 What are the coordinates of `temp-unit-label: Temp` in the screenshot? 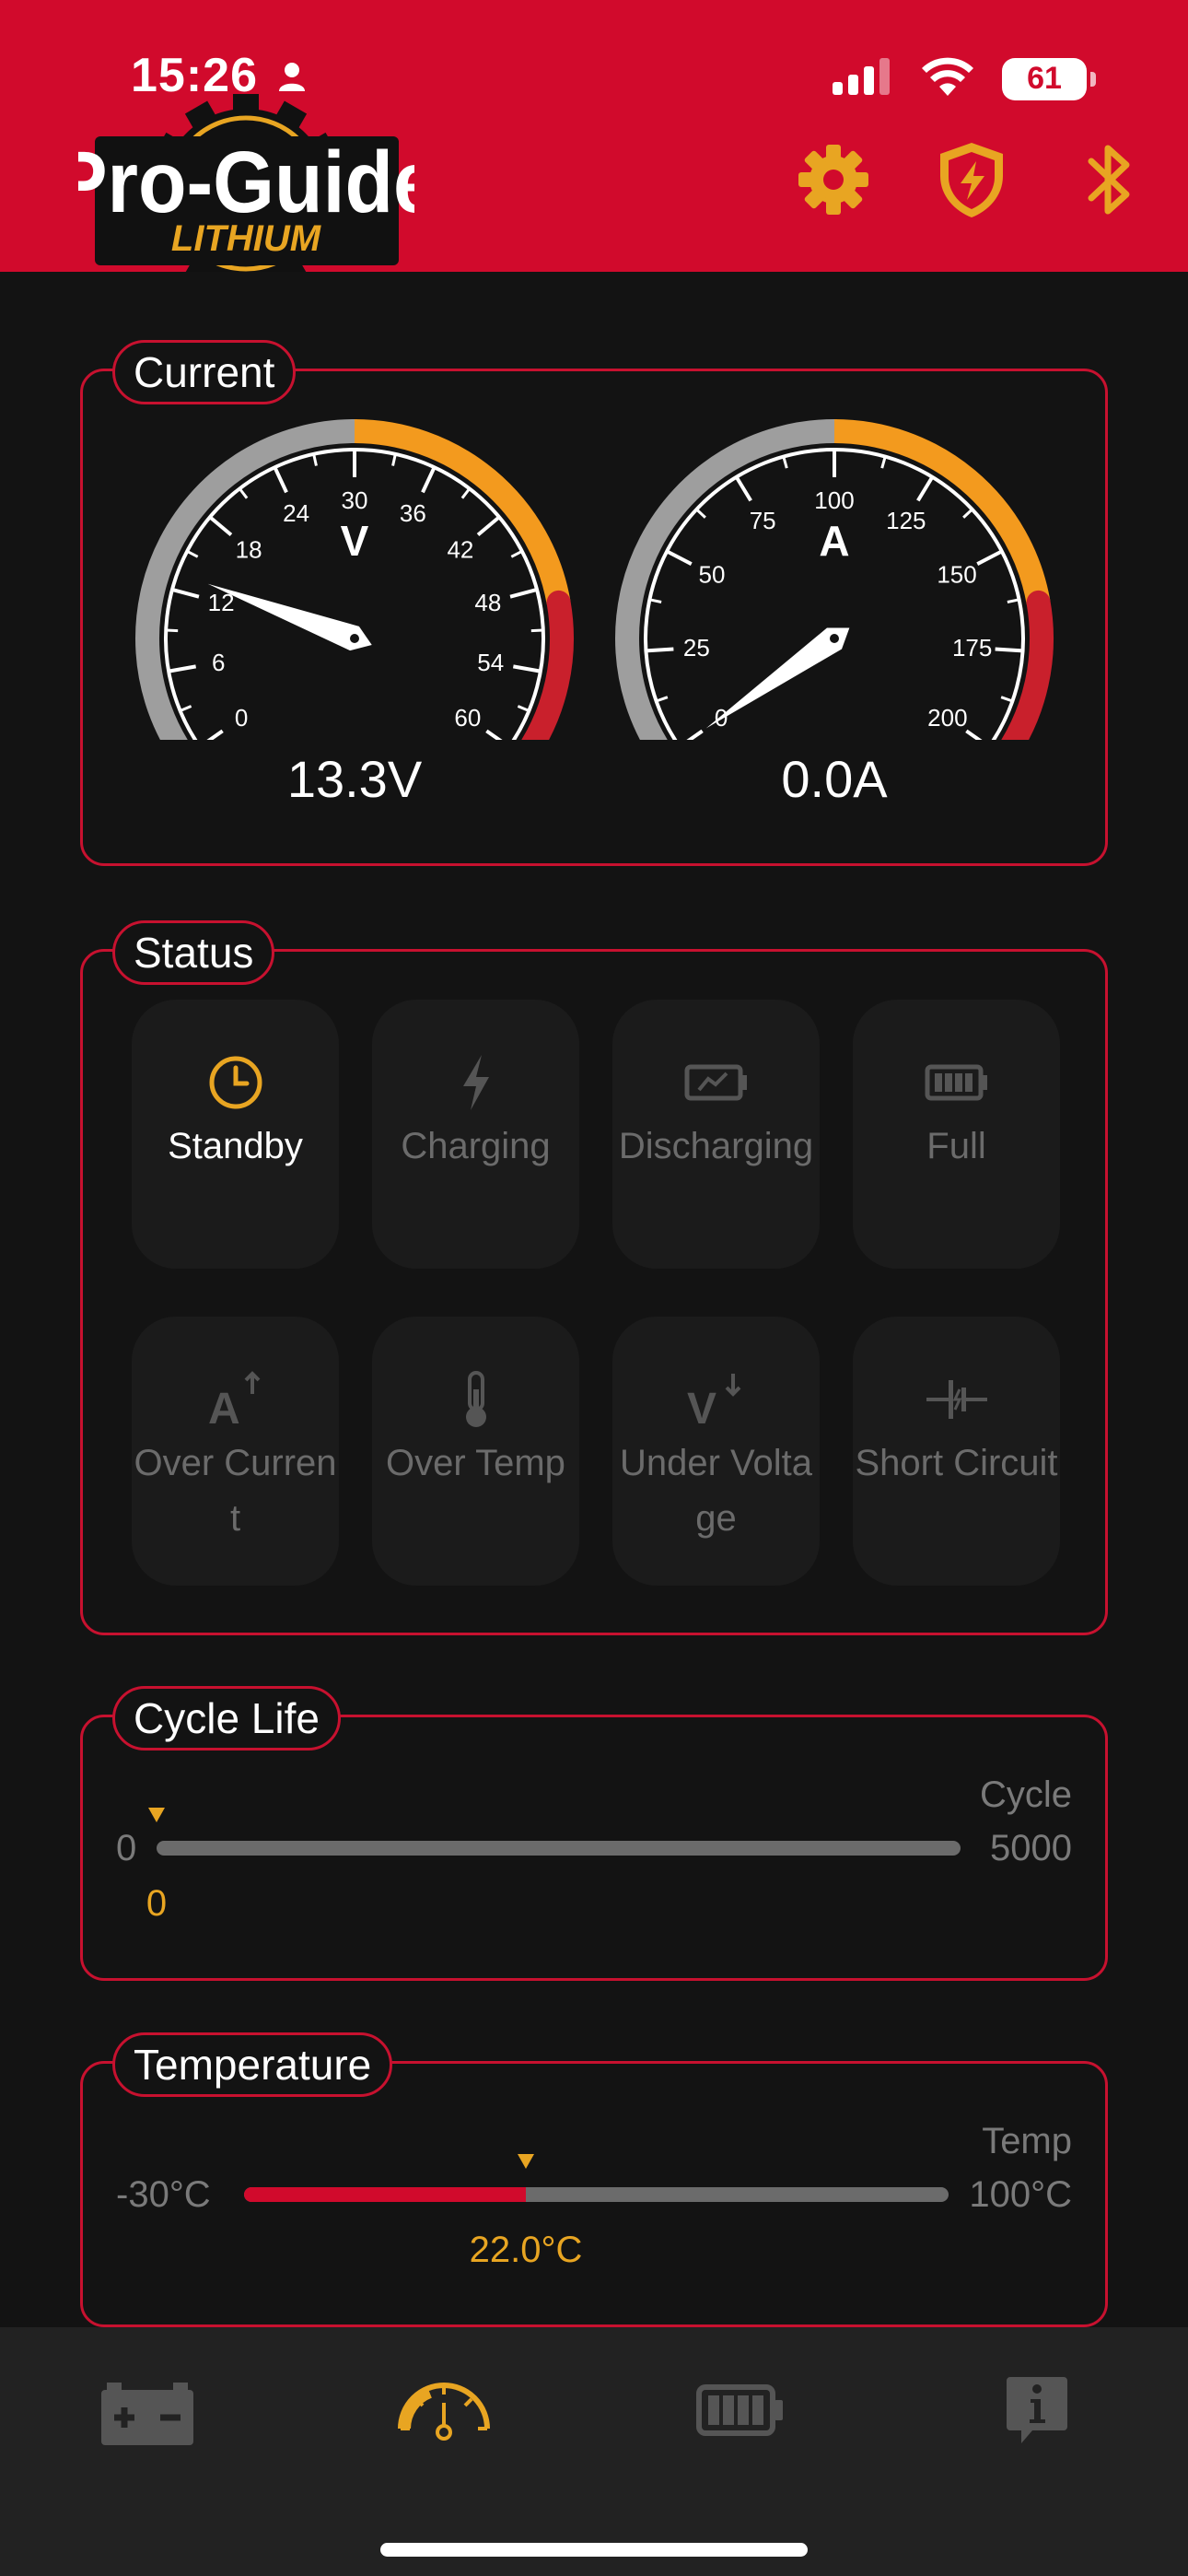 It's located at (1027, 2141).